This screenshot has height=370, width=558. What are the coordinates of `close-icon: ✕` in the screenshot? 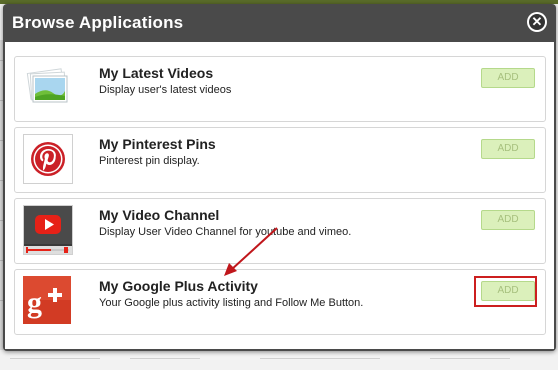 It's located at (537, 22).